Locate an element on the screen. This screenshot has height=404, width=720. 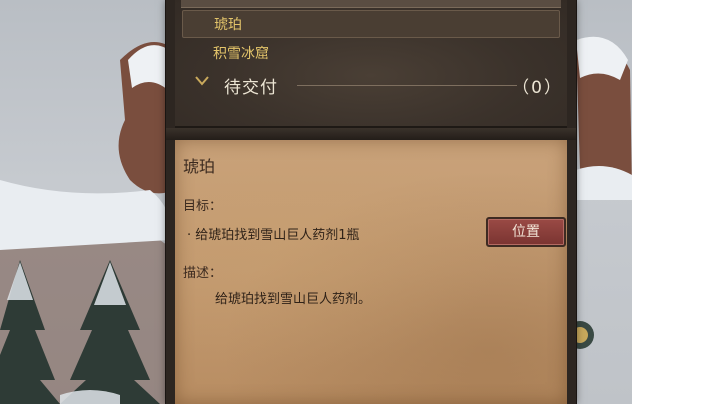
panel-divider is located at coordinates (371, 134).